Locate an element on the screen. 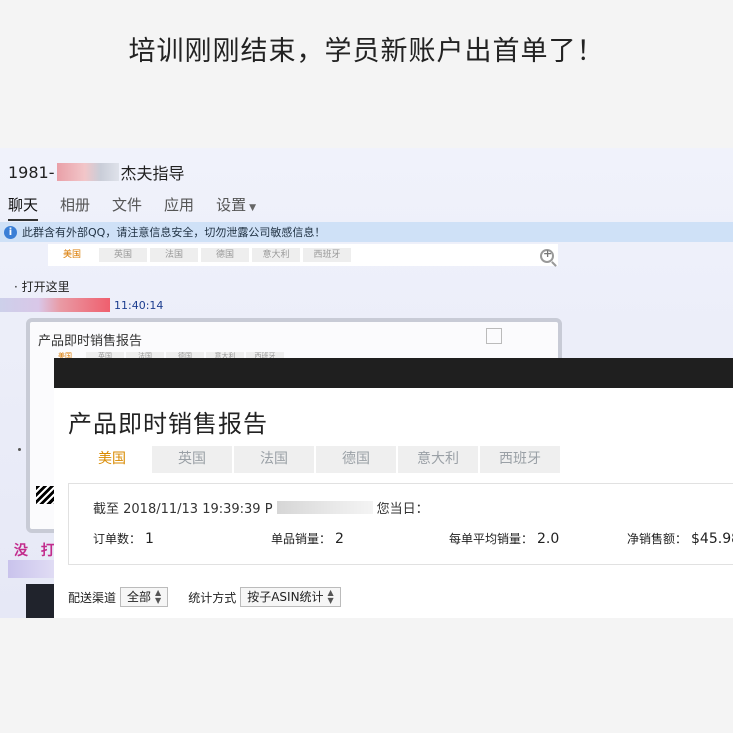  group-title: 1981- 杰夫指导 is located at coordinates (96, 172).